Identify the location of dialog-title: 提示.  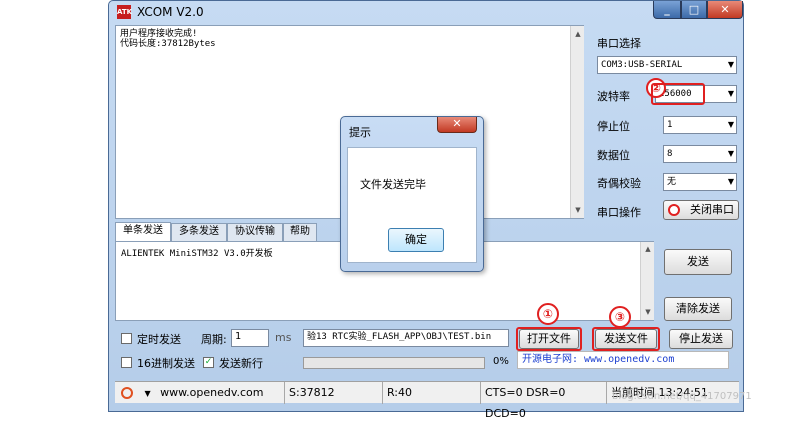
(360, 132).